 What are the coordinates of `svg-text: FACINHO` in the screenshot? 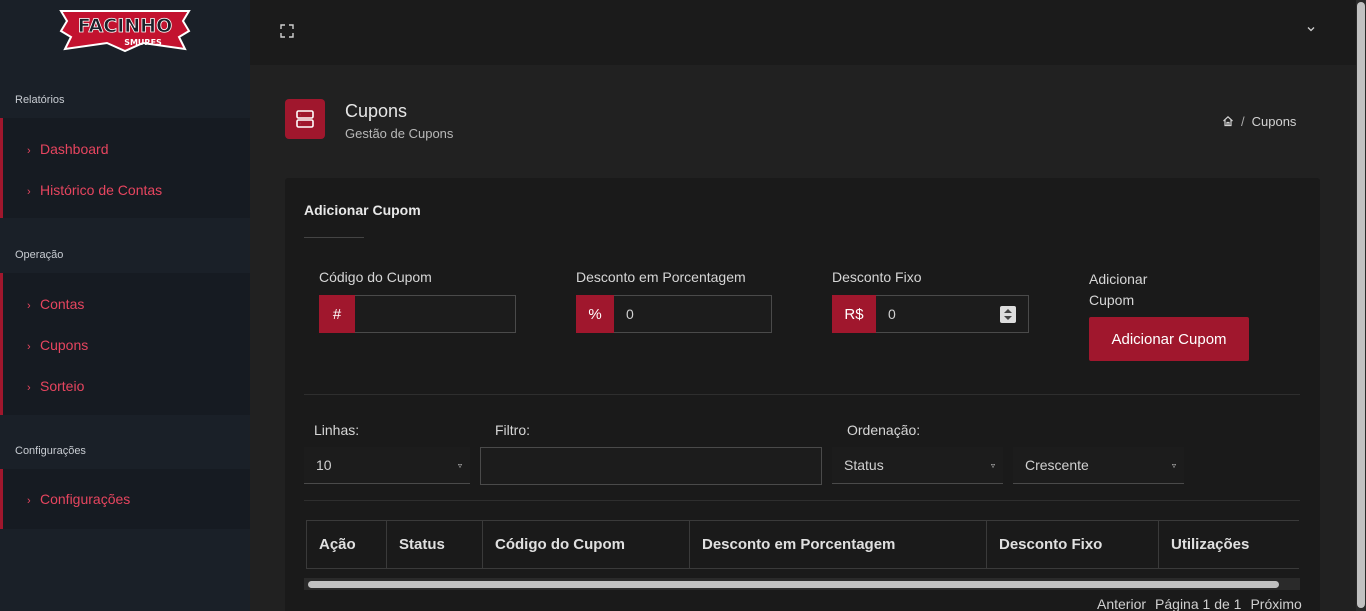 It's located at (125, 26).